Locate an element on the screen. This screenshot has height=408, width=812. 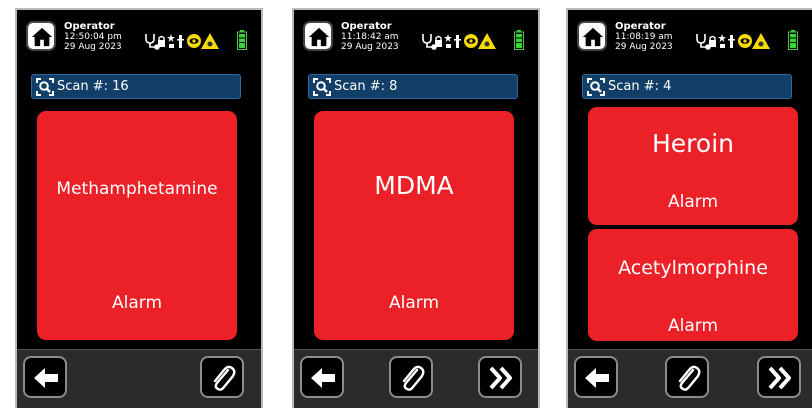
clock-time: 12:50:04 pm is located at coordinates (93, 37).